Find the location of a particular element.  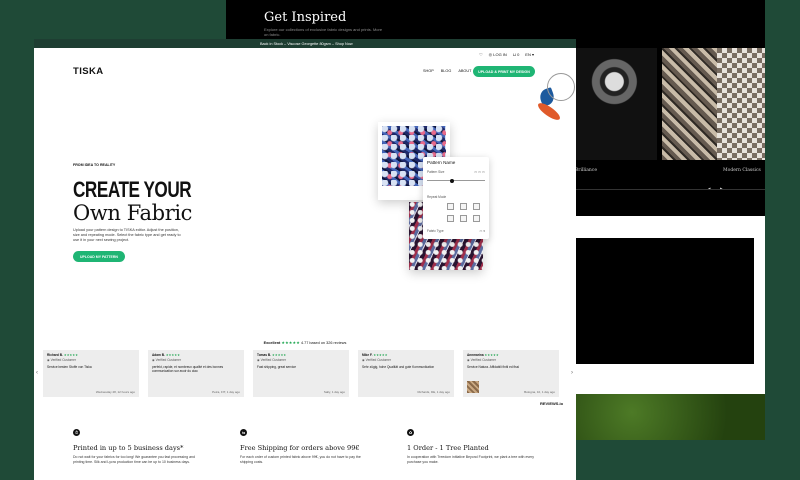

chevron-down-icon: ▾ is located at coordinates (532, 54).